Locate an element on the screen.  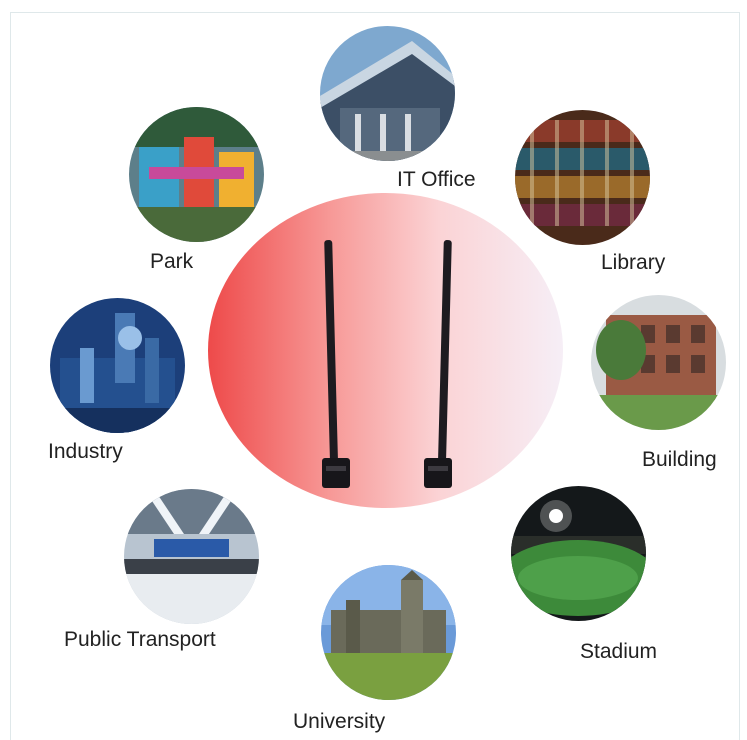
public-transport-label: Public Transport is located at coordinates (140, 639).